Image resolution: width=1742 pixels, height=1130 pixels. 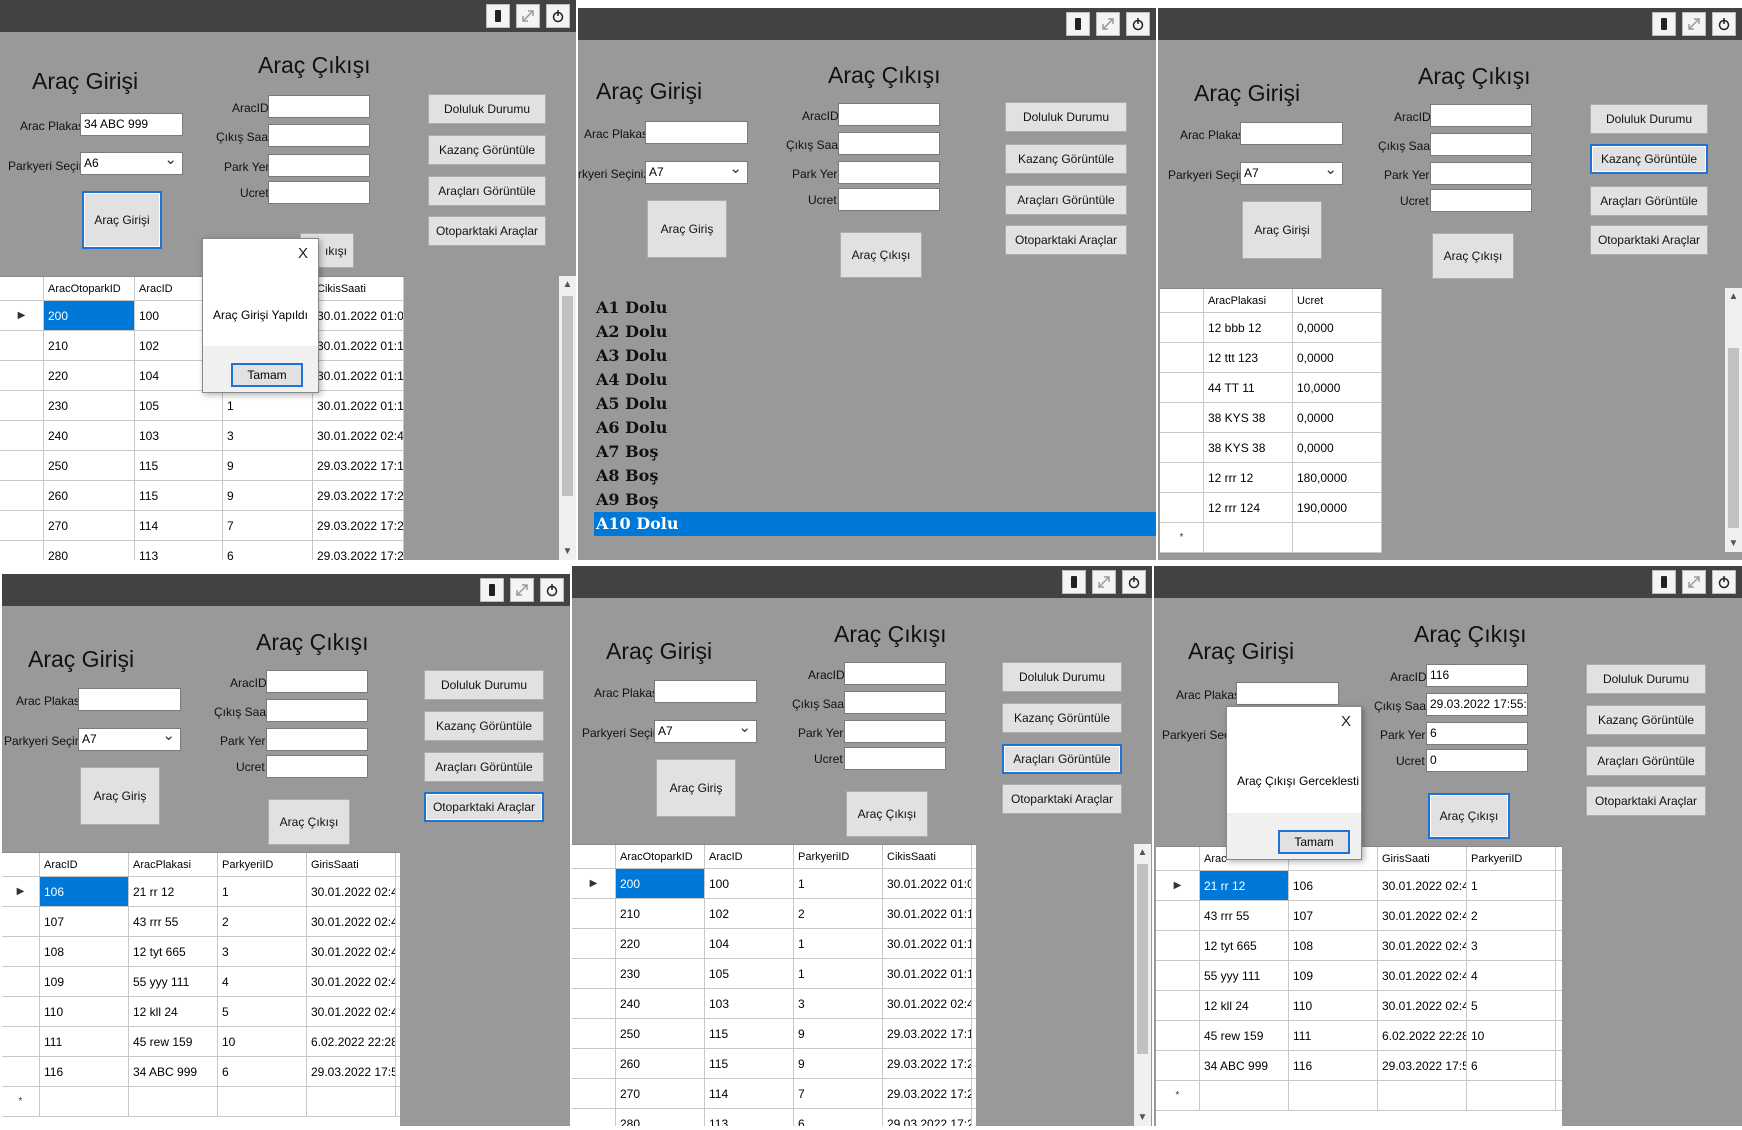 I want to click on table-cell: 43 rrr 55, so click(x=1244, y=915).